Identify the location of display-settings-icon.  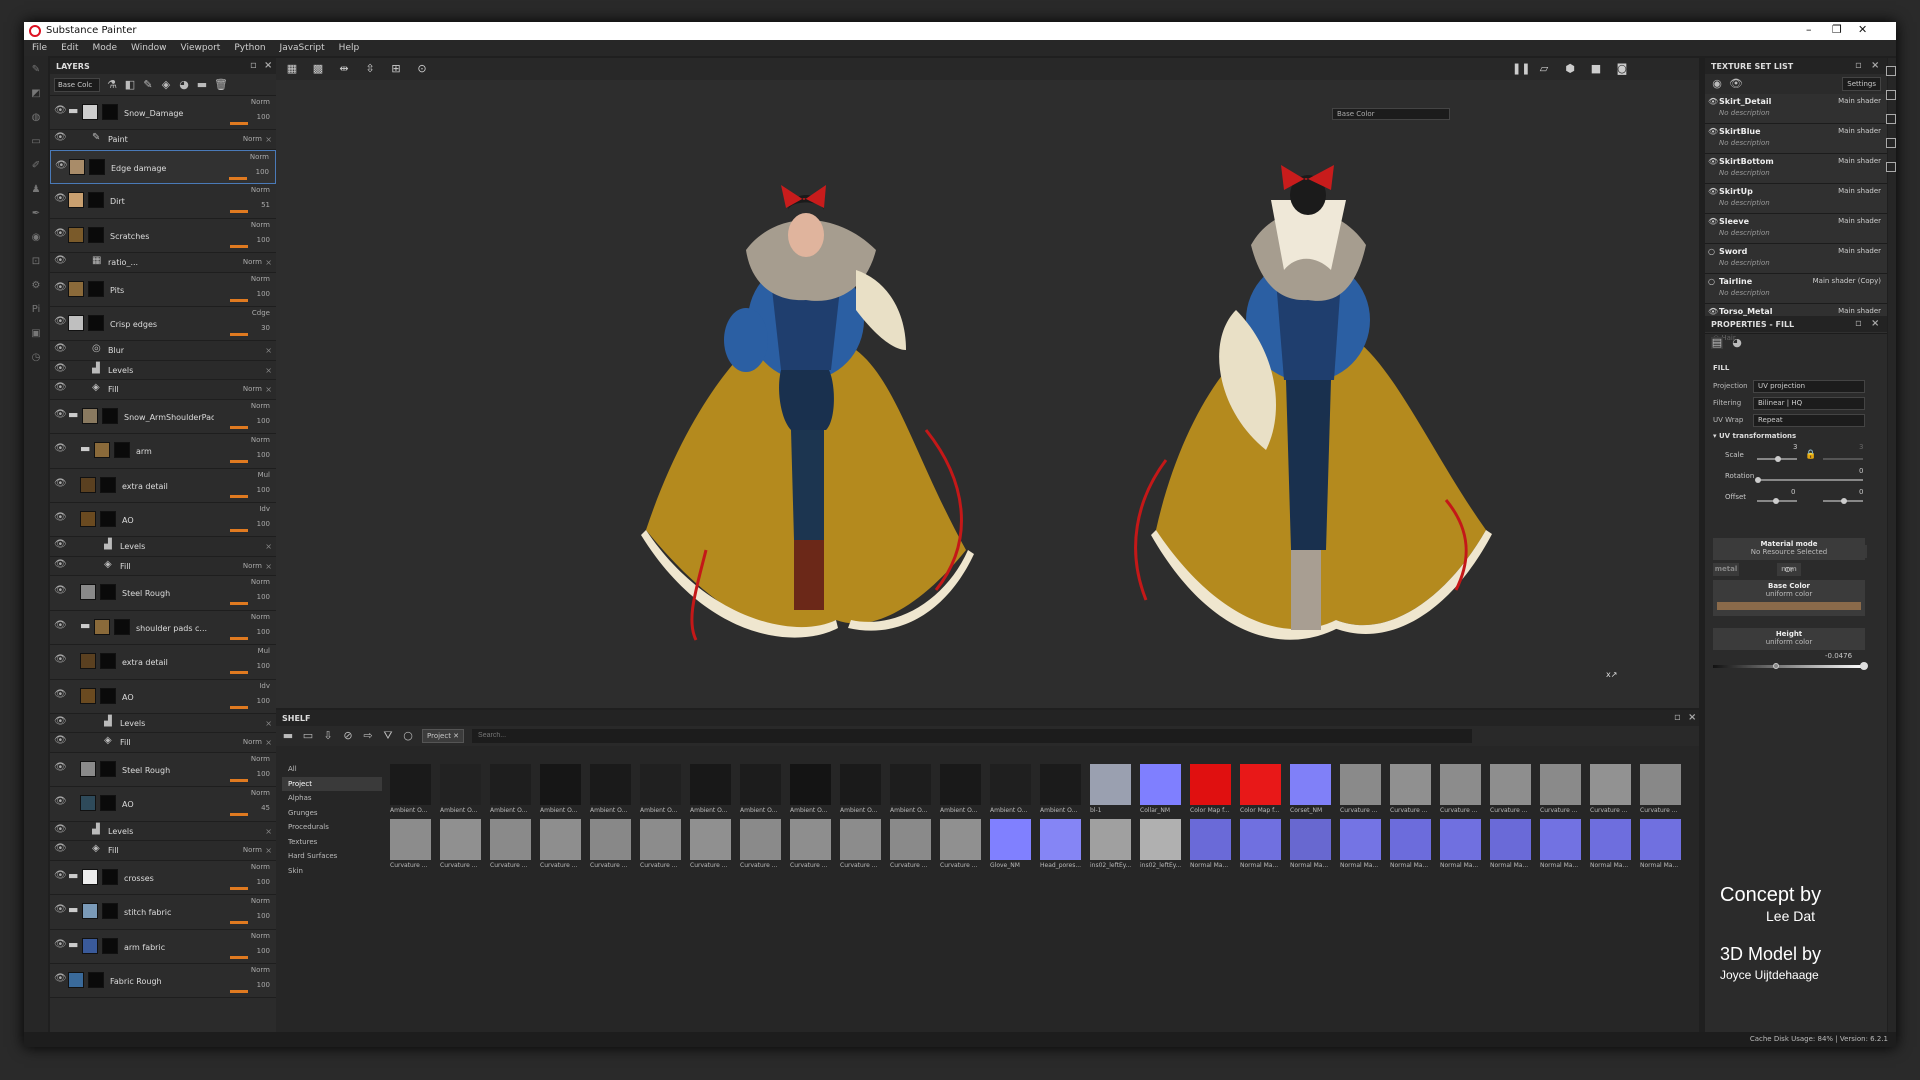
(1891, 119).